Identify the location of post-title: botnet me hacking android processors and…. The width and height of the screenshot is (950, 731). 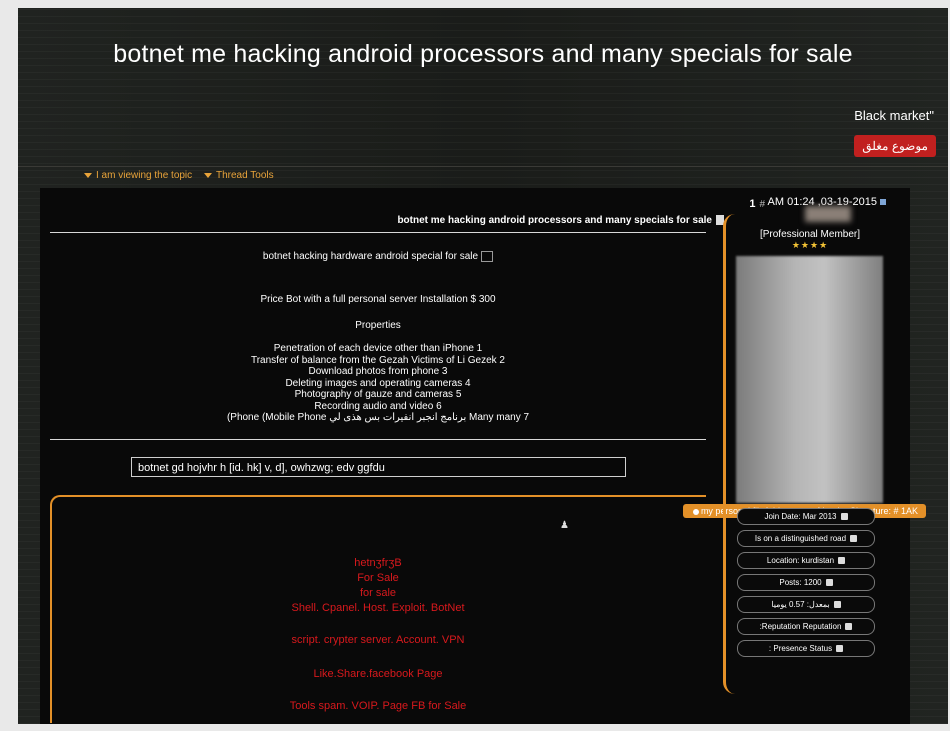
(560, 220).